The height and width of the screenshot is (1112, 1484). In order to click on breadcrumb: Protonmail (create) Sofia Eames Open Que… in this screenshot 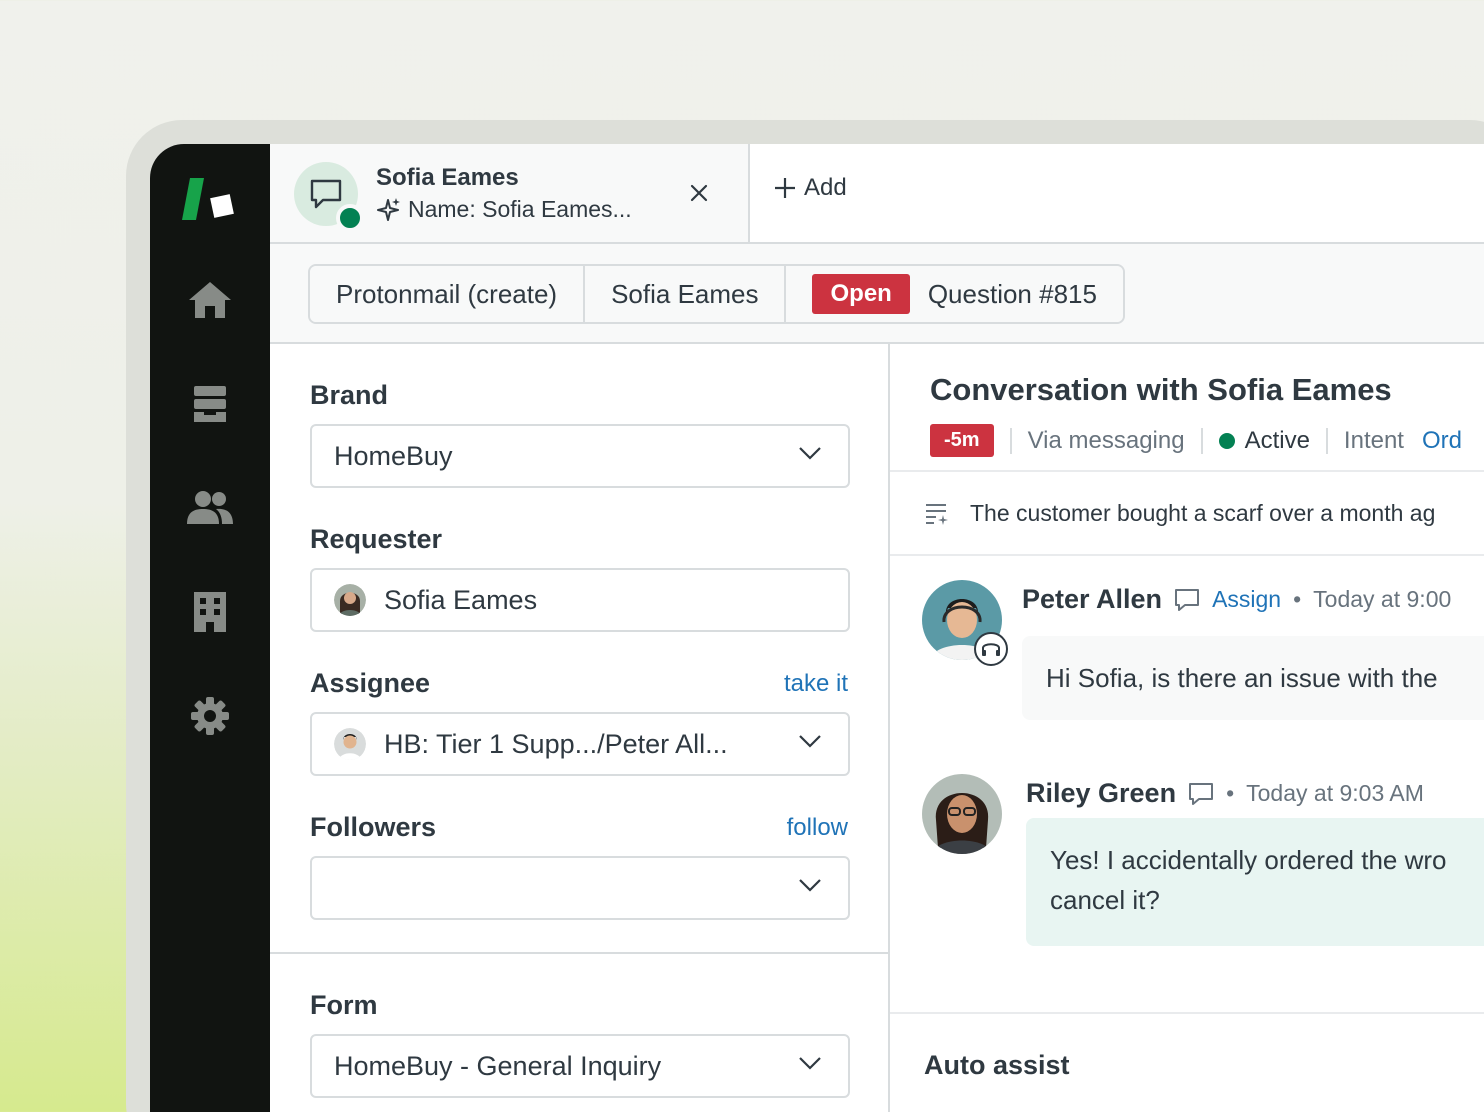, I will do `click(716, 294)`.